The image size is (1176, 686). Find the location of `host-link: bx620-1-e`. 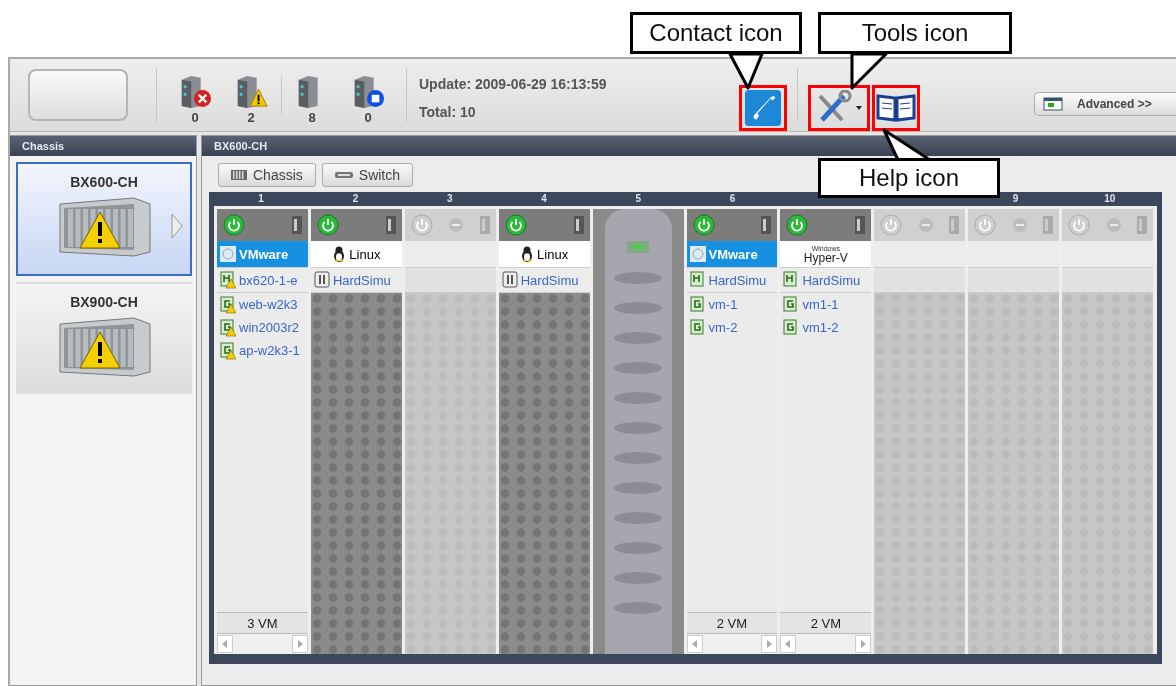

host-link: bx620-1-e is located at coordinates (268, 280).